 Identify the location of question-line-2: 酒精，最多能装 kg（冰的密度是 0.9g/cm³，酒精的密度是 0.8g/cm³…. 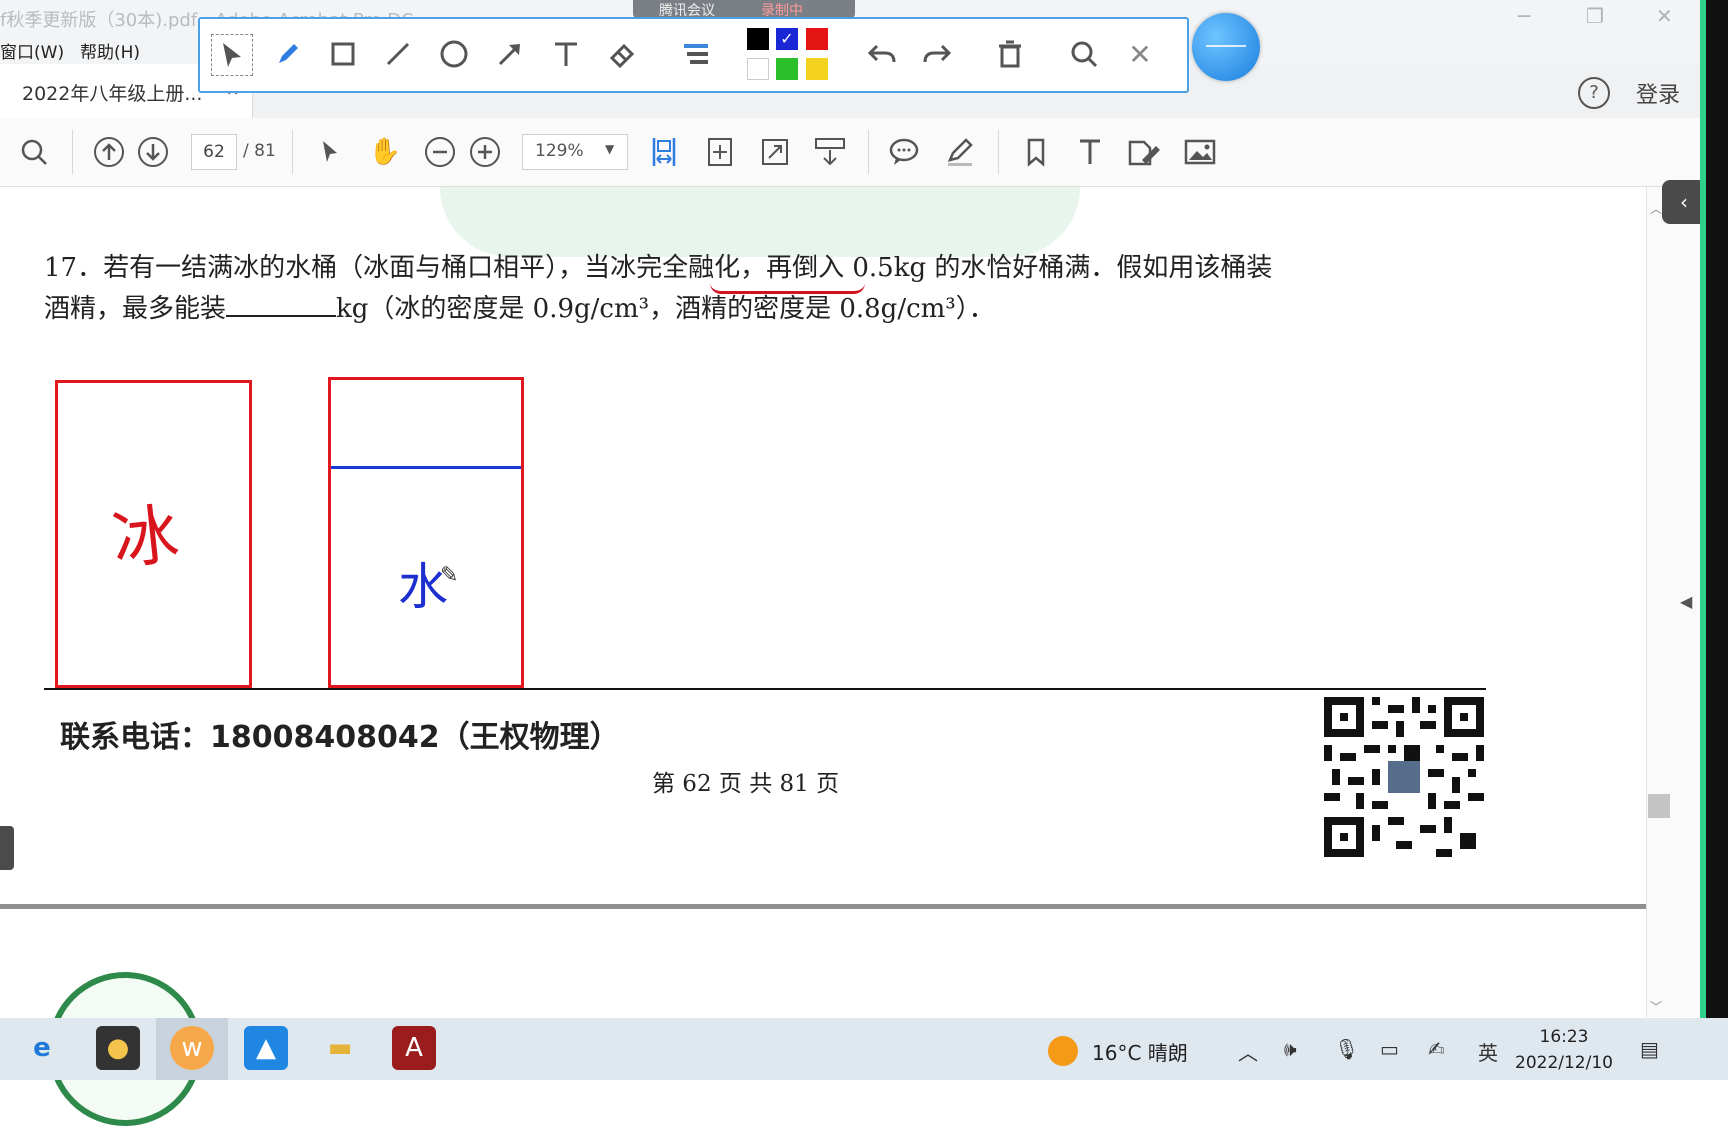
(658, 309).